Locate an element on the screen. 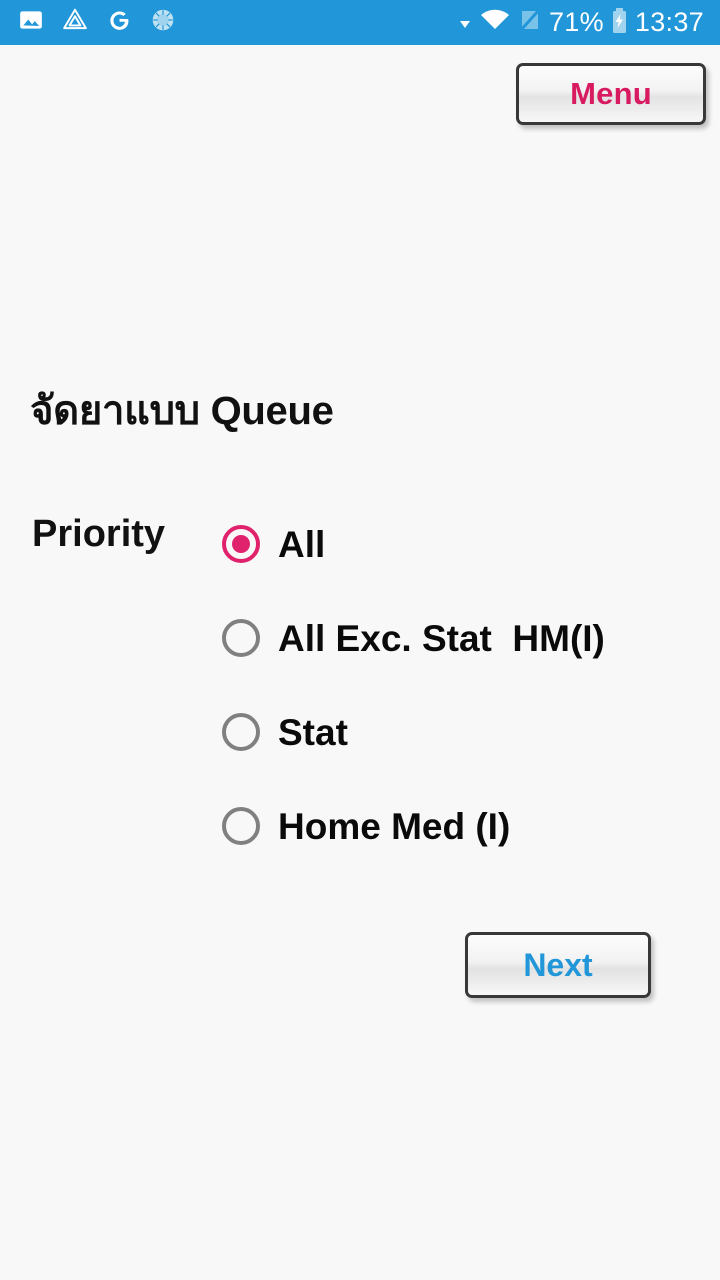 This screenshot has width=720, height=1280. priority-label: Priority is located at coordinates (99, 534).